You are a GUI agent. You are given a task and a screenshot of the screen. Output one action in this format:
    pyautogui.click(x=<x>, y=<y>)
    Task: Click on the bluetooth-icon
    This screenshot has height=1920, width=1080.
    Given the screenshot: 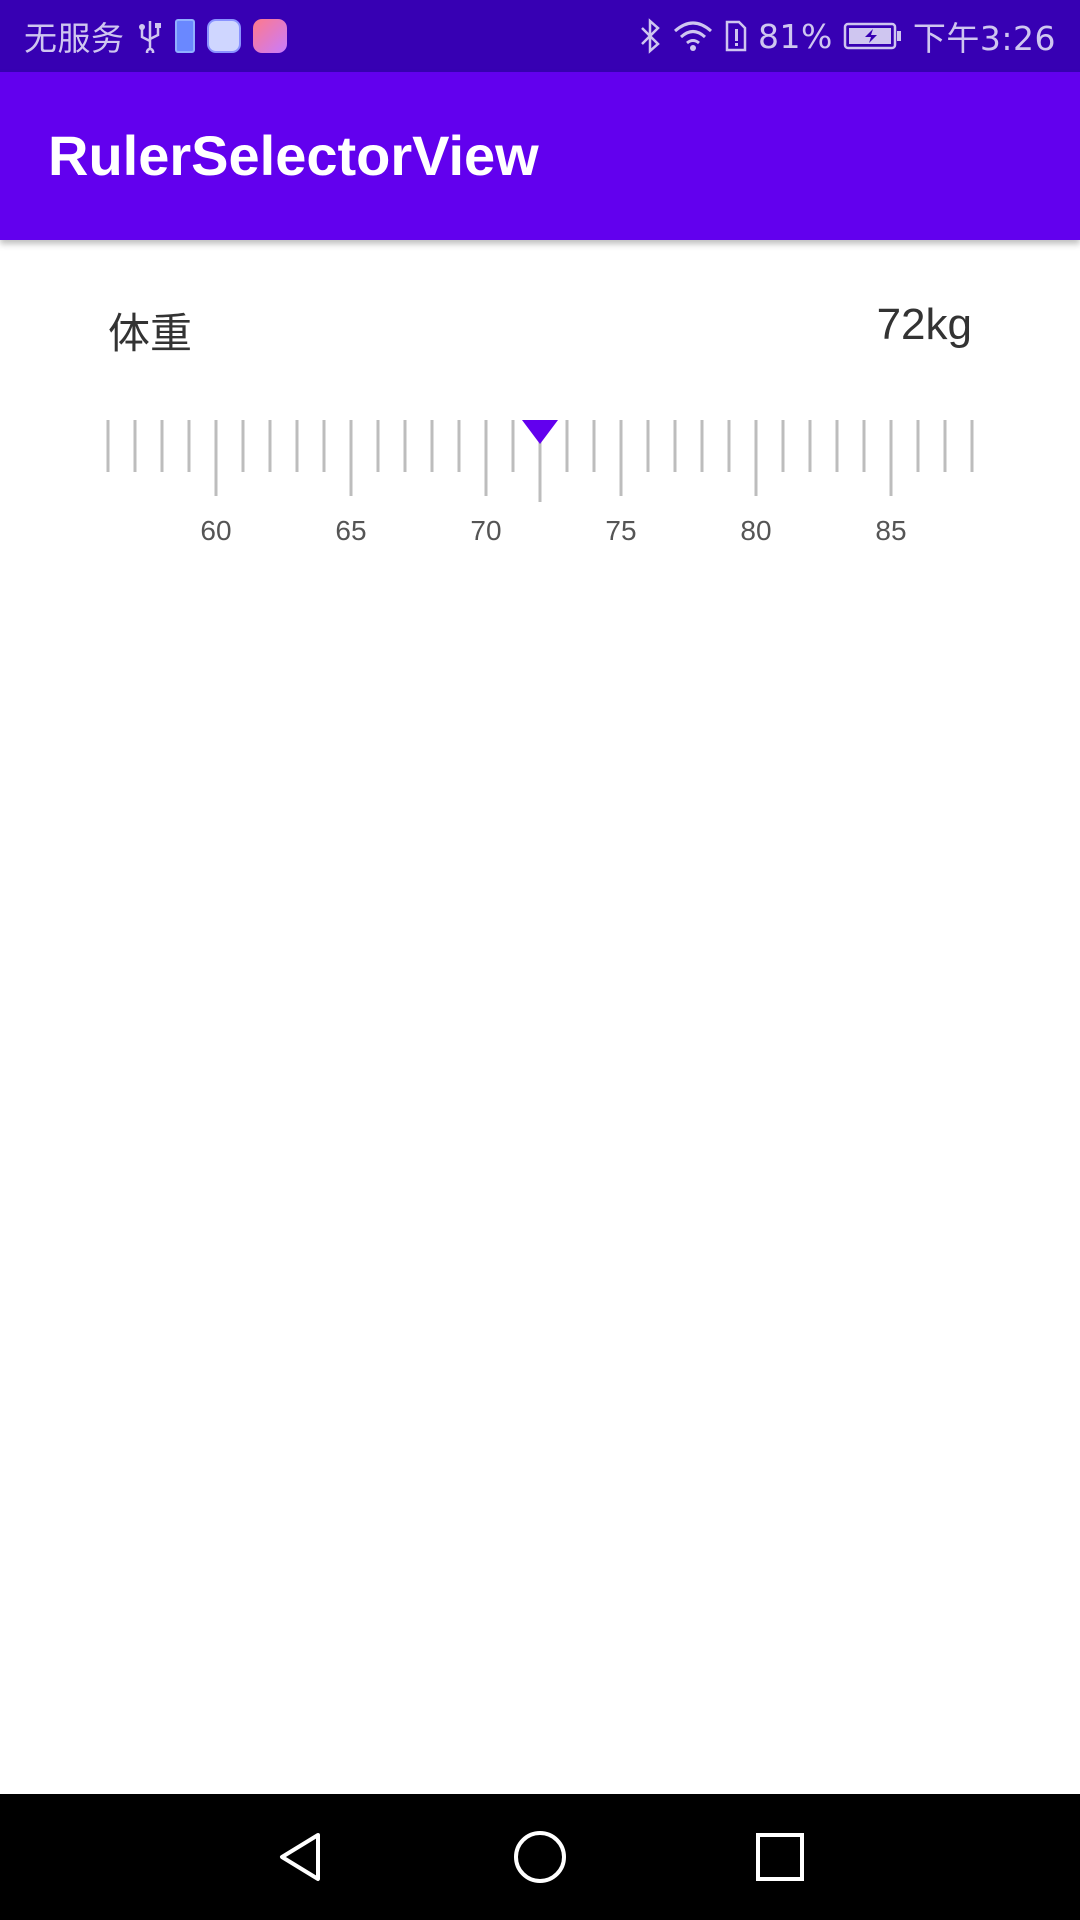 What is the action you would take?
    pyautogui.click(x=650, y=36)
    